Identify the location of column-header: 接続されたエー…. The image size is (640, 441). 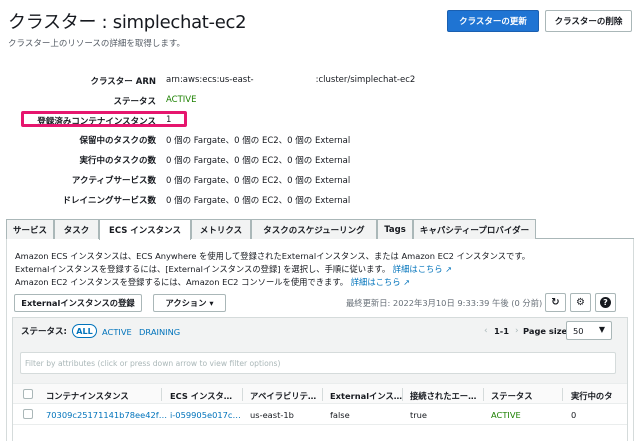
(443, 396).